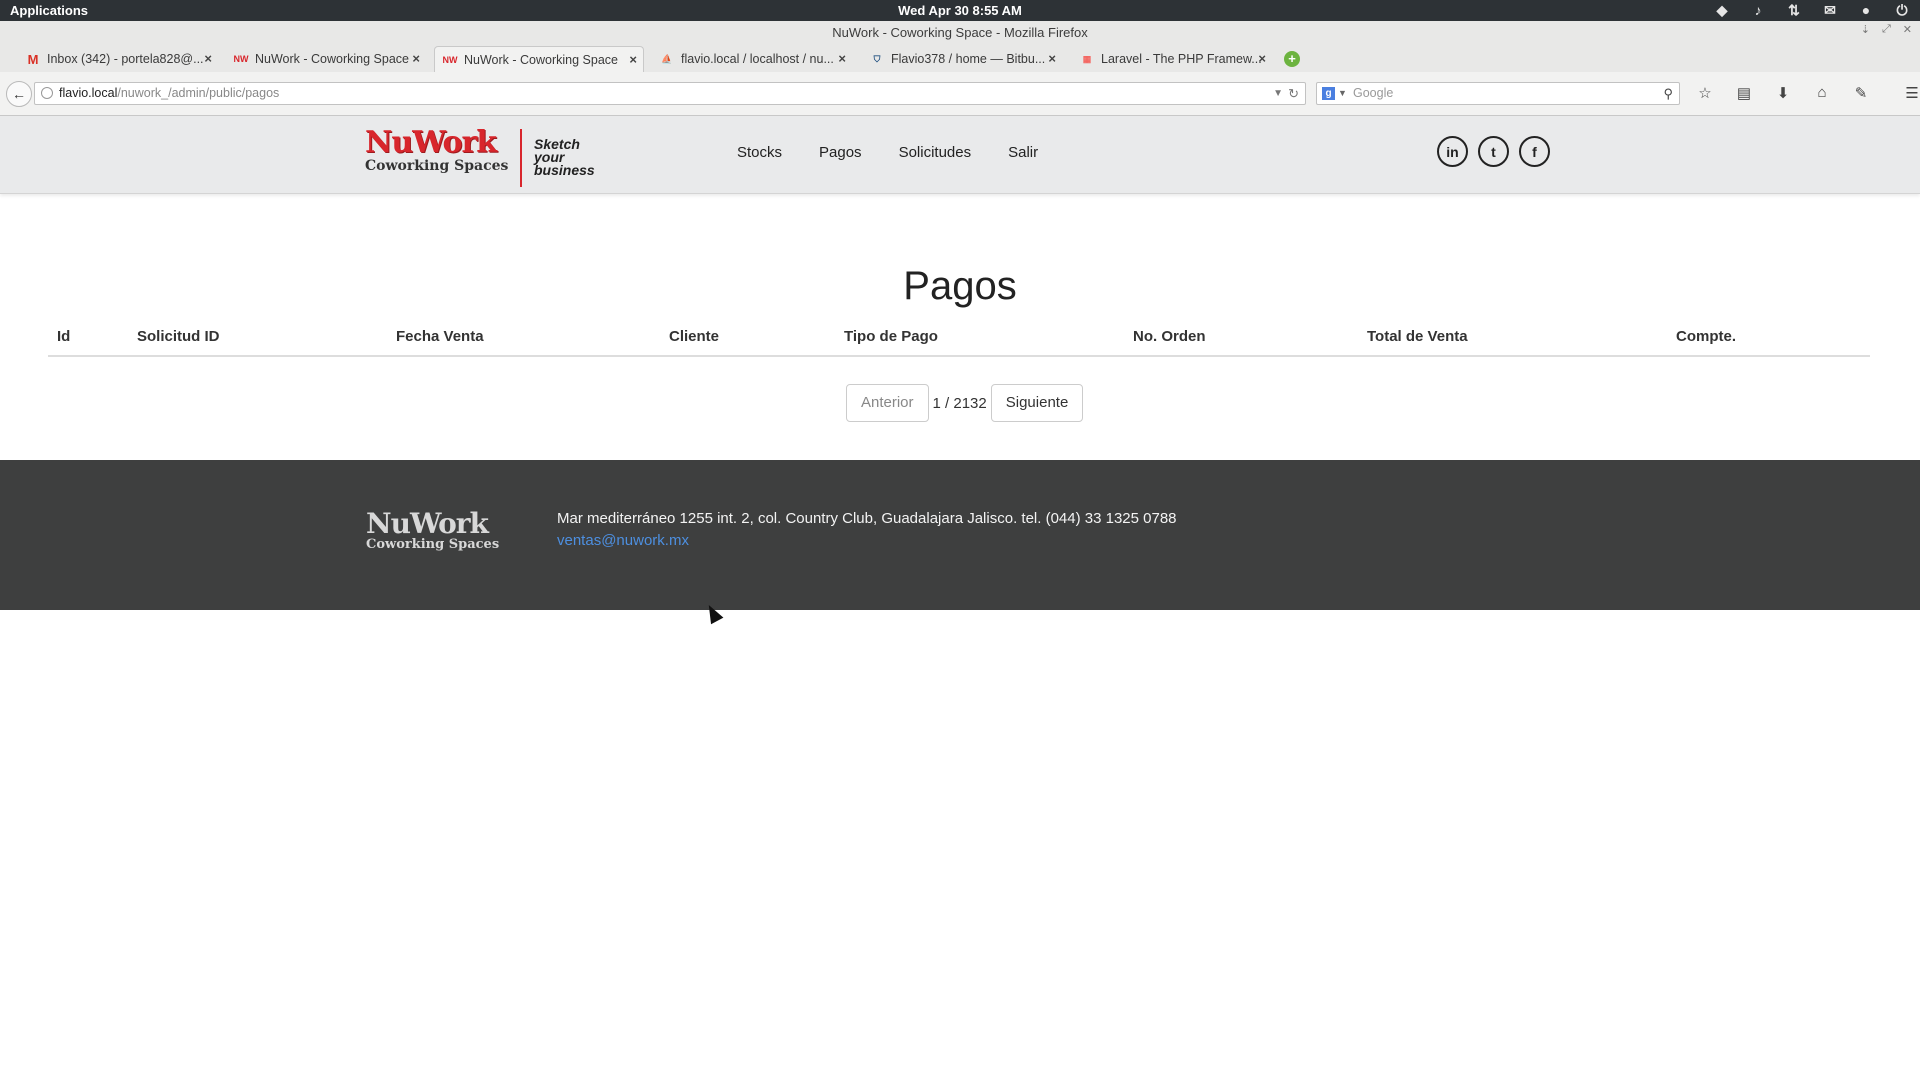  Describe the element at coordinates (47, 93) in the screenshot. I see `site-identity-icon` at that location.